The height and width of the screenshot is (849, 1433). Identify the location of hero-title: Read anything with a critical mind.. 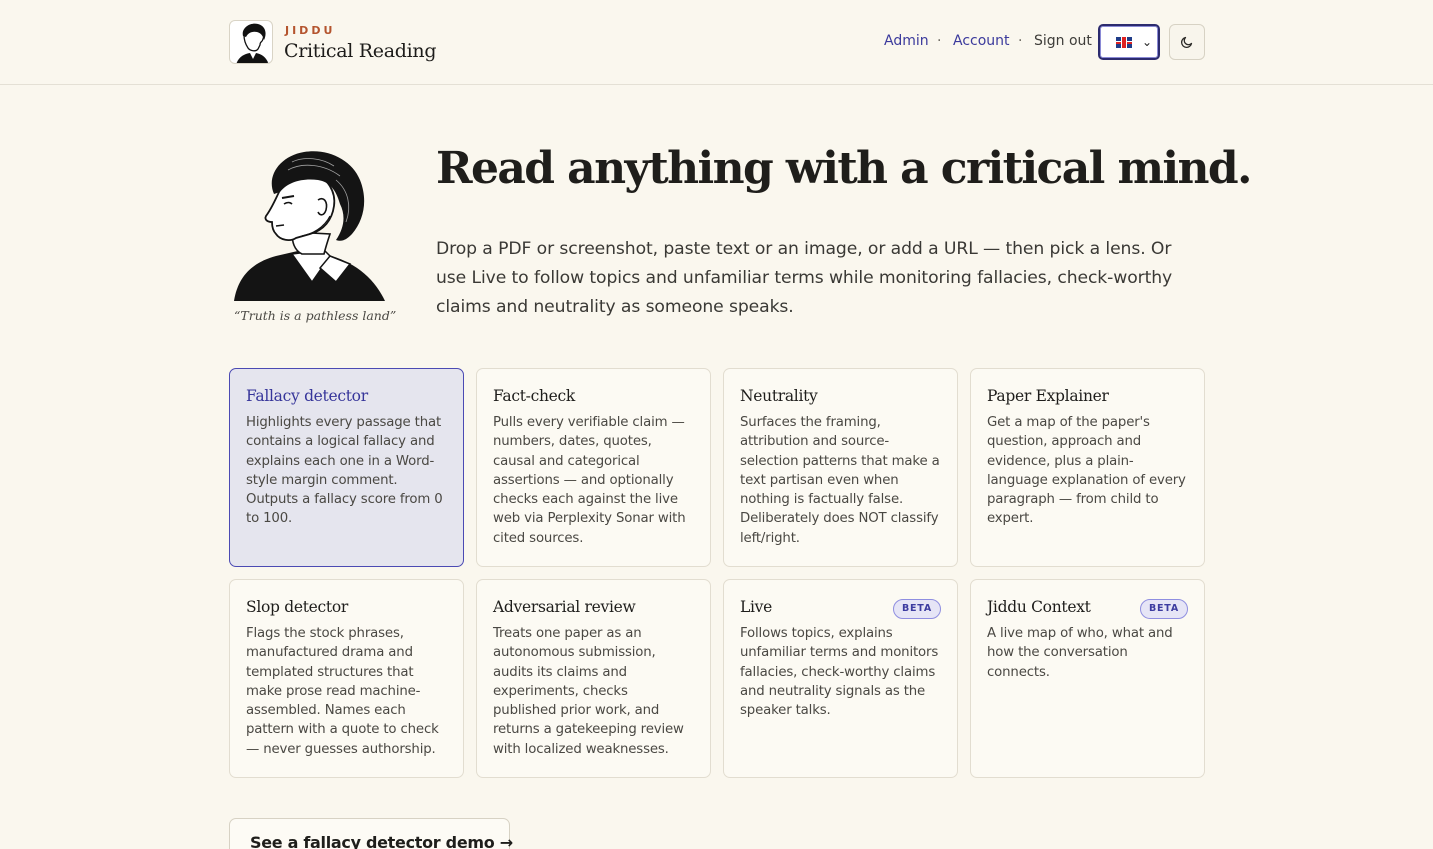
(844, 168).